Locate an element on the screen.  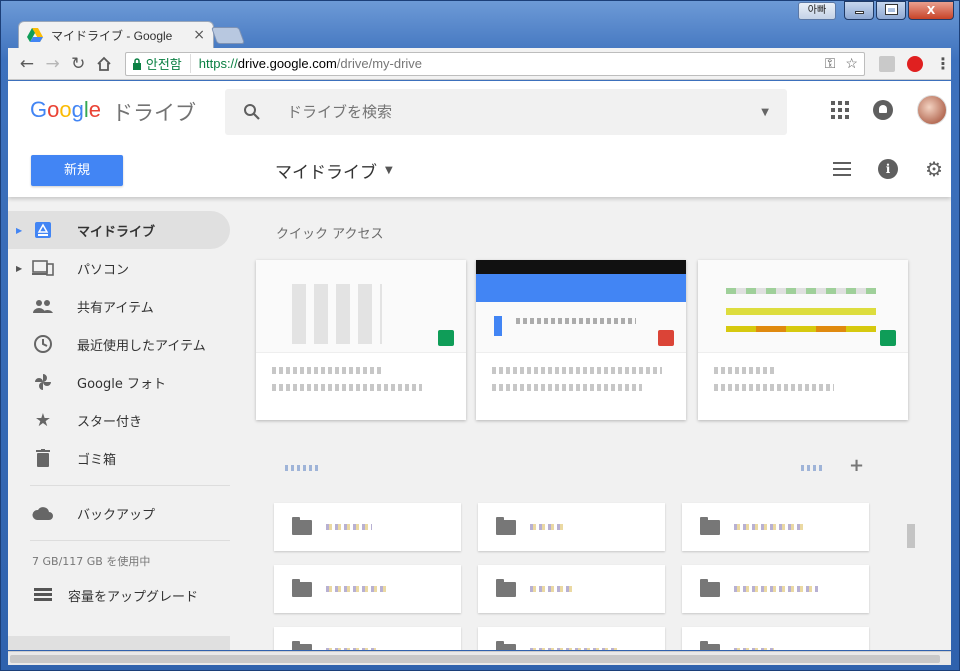
notifications-icon is located at coordinates (883, 110).